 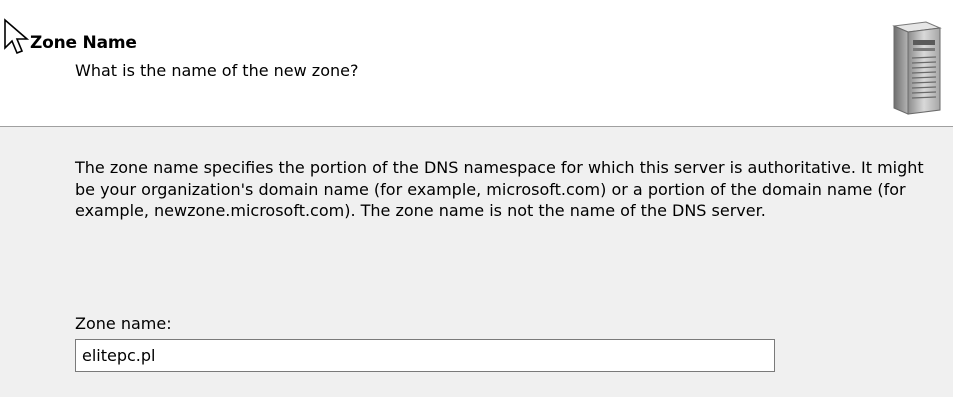 I want to click on page-title: Zone Name, so click(x=83, y=43).